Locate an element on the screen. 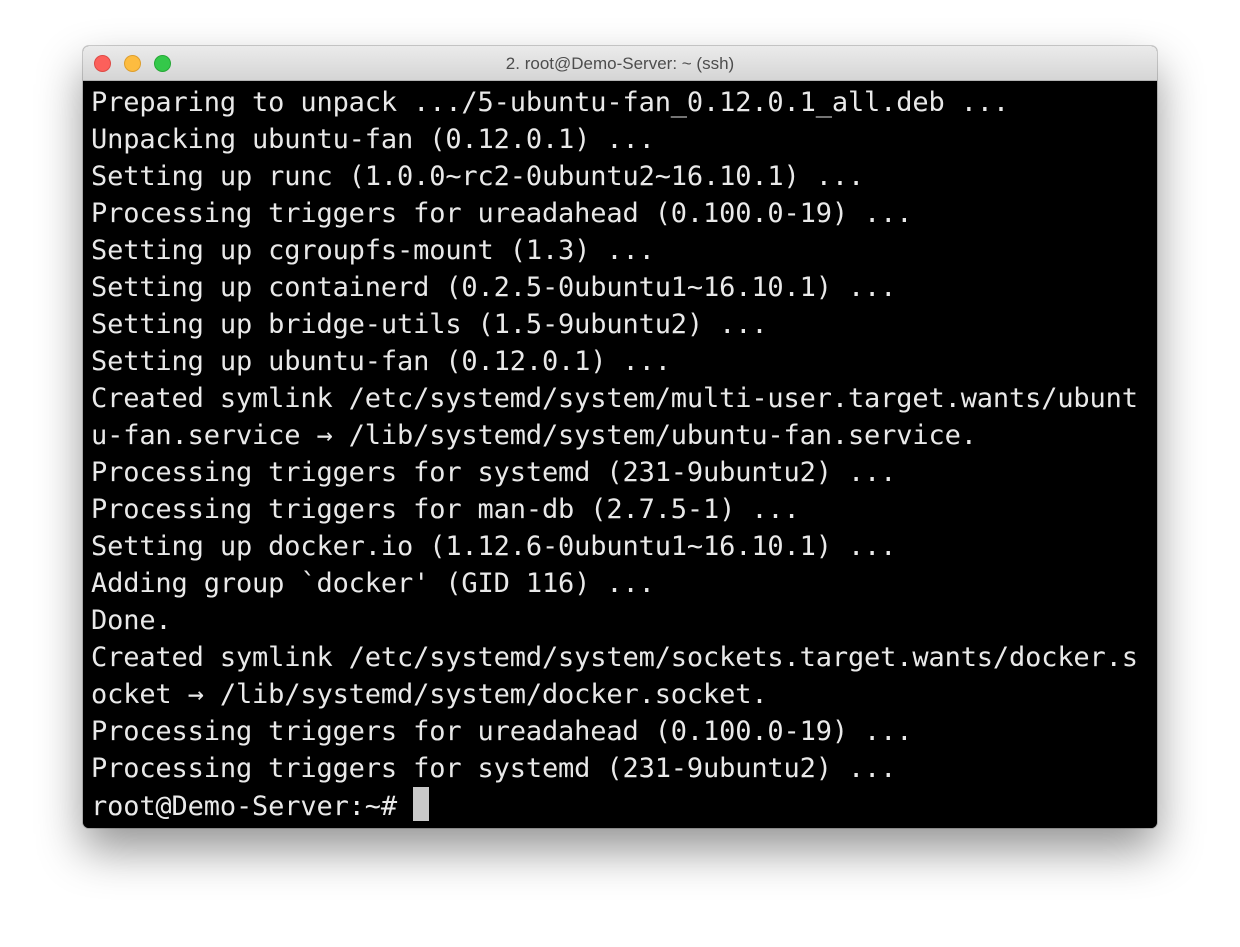  window-title: 2. root@Demo-Server: ~ (ssh) is located at coordinates (620, 63).